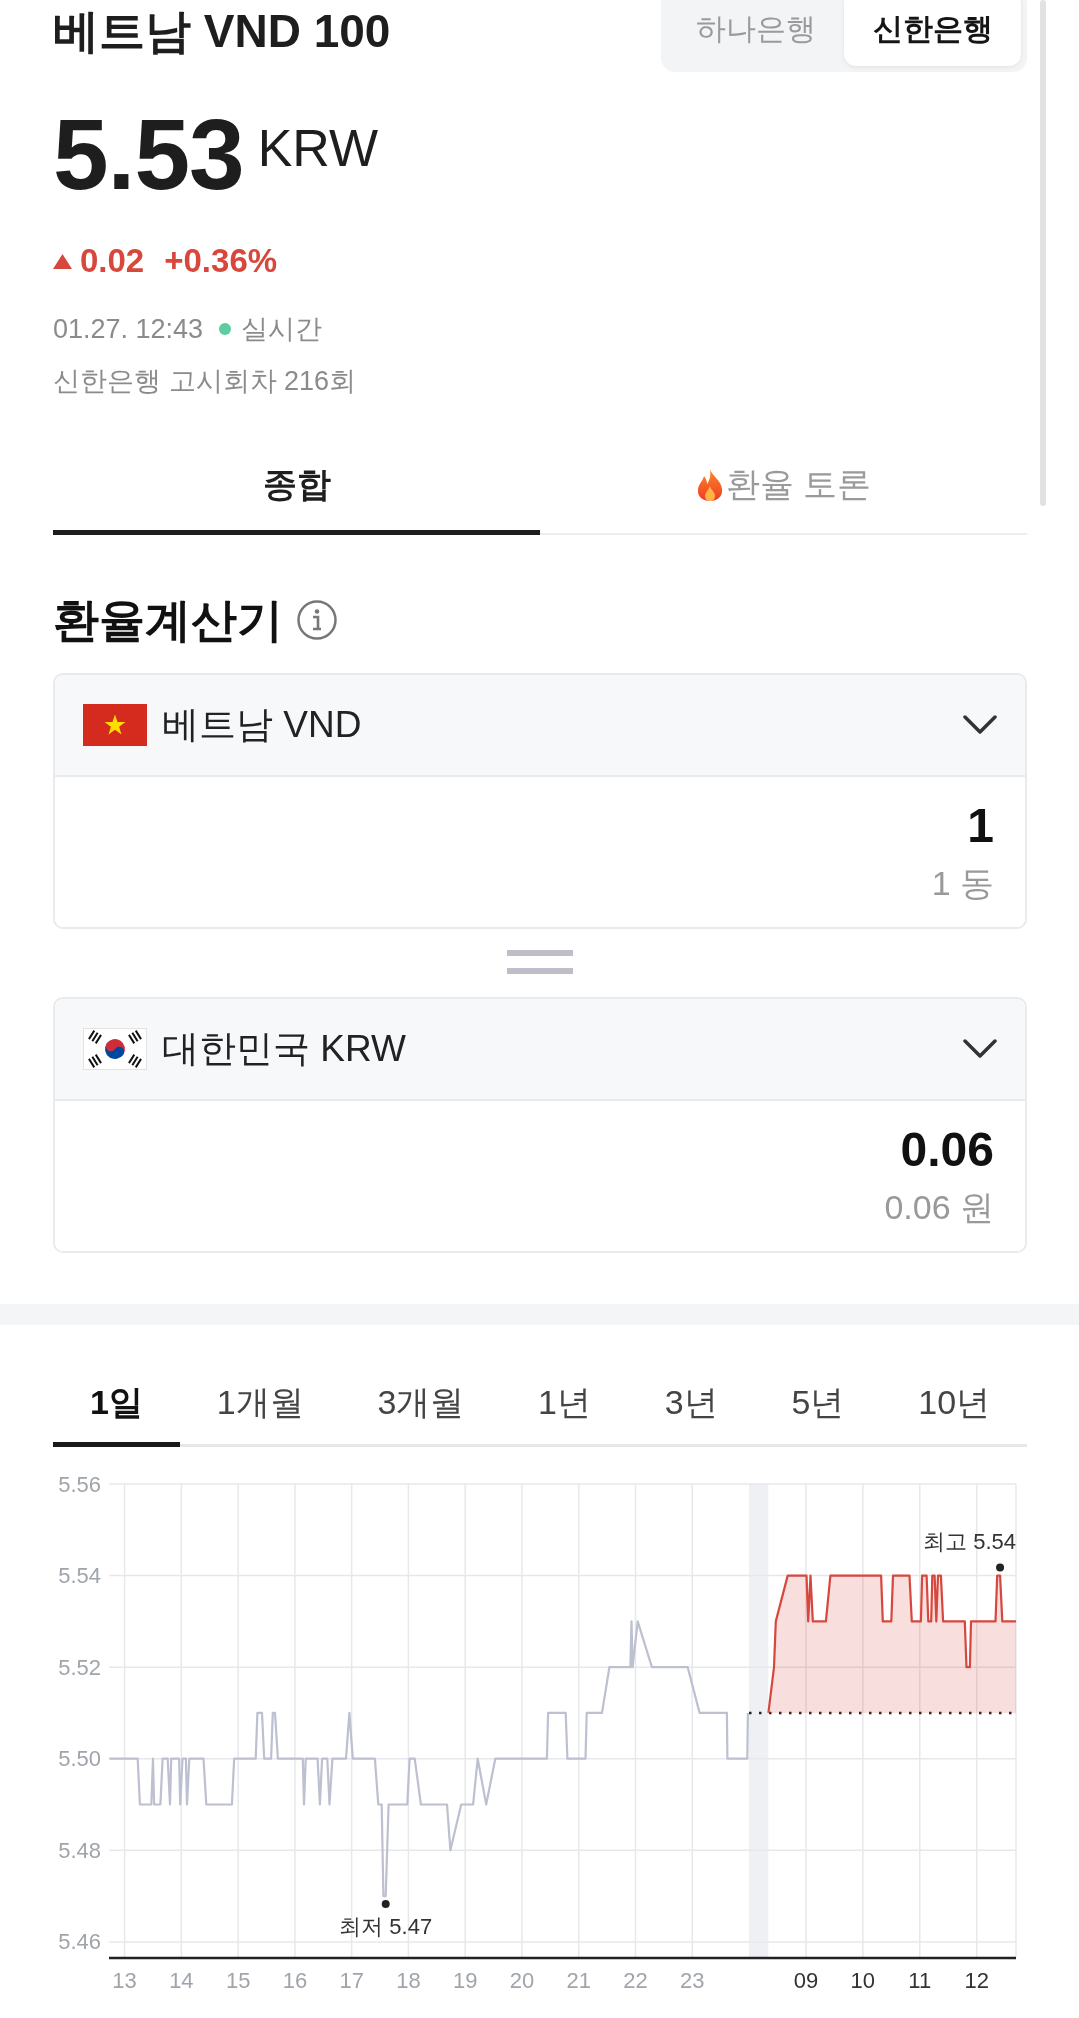 This screenshot has height=2018, width=1079. What do you see at coordinates (863, 1980) in the screenshot?
I see `x-axis-label: 10` at bounding box center [863, 1980].